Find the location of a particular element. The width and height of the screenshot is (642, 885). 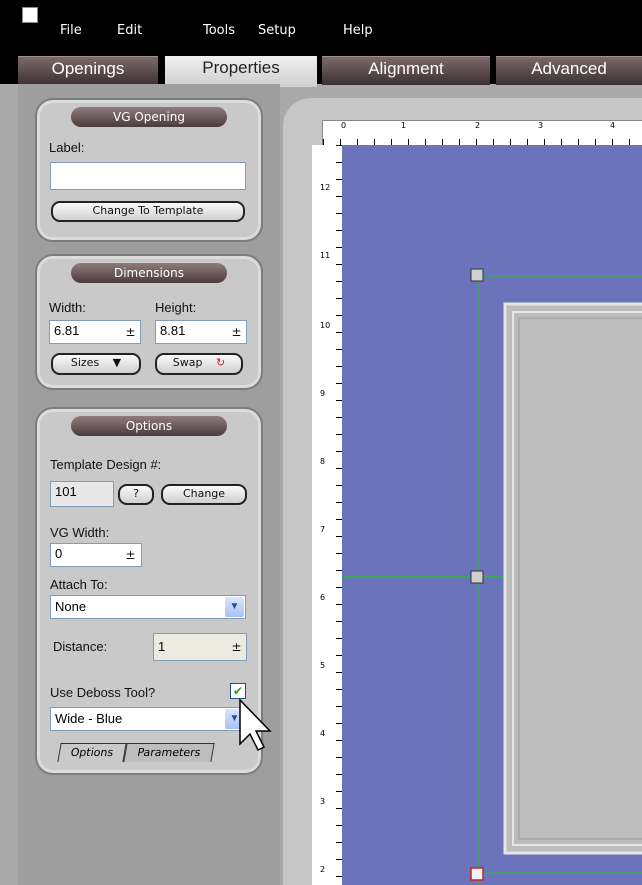

cursor-arrow-icon is located at coordinates (255, 725).